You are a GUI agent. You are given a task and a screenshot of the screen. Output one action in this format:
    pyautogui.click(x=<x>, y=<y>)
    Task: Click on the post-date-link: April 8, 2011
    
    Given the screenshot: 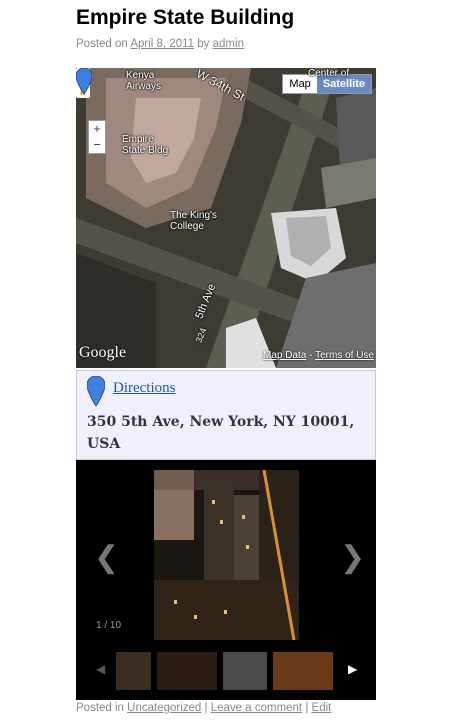 What is the action you would take?
    pyautogui.click(x=162, y=44)
    